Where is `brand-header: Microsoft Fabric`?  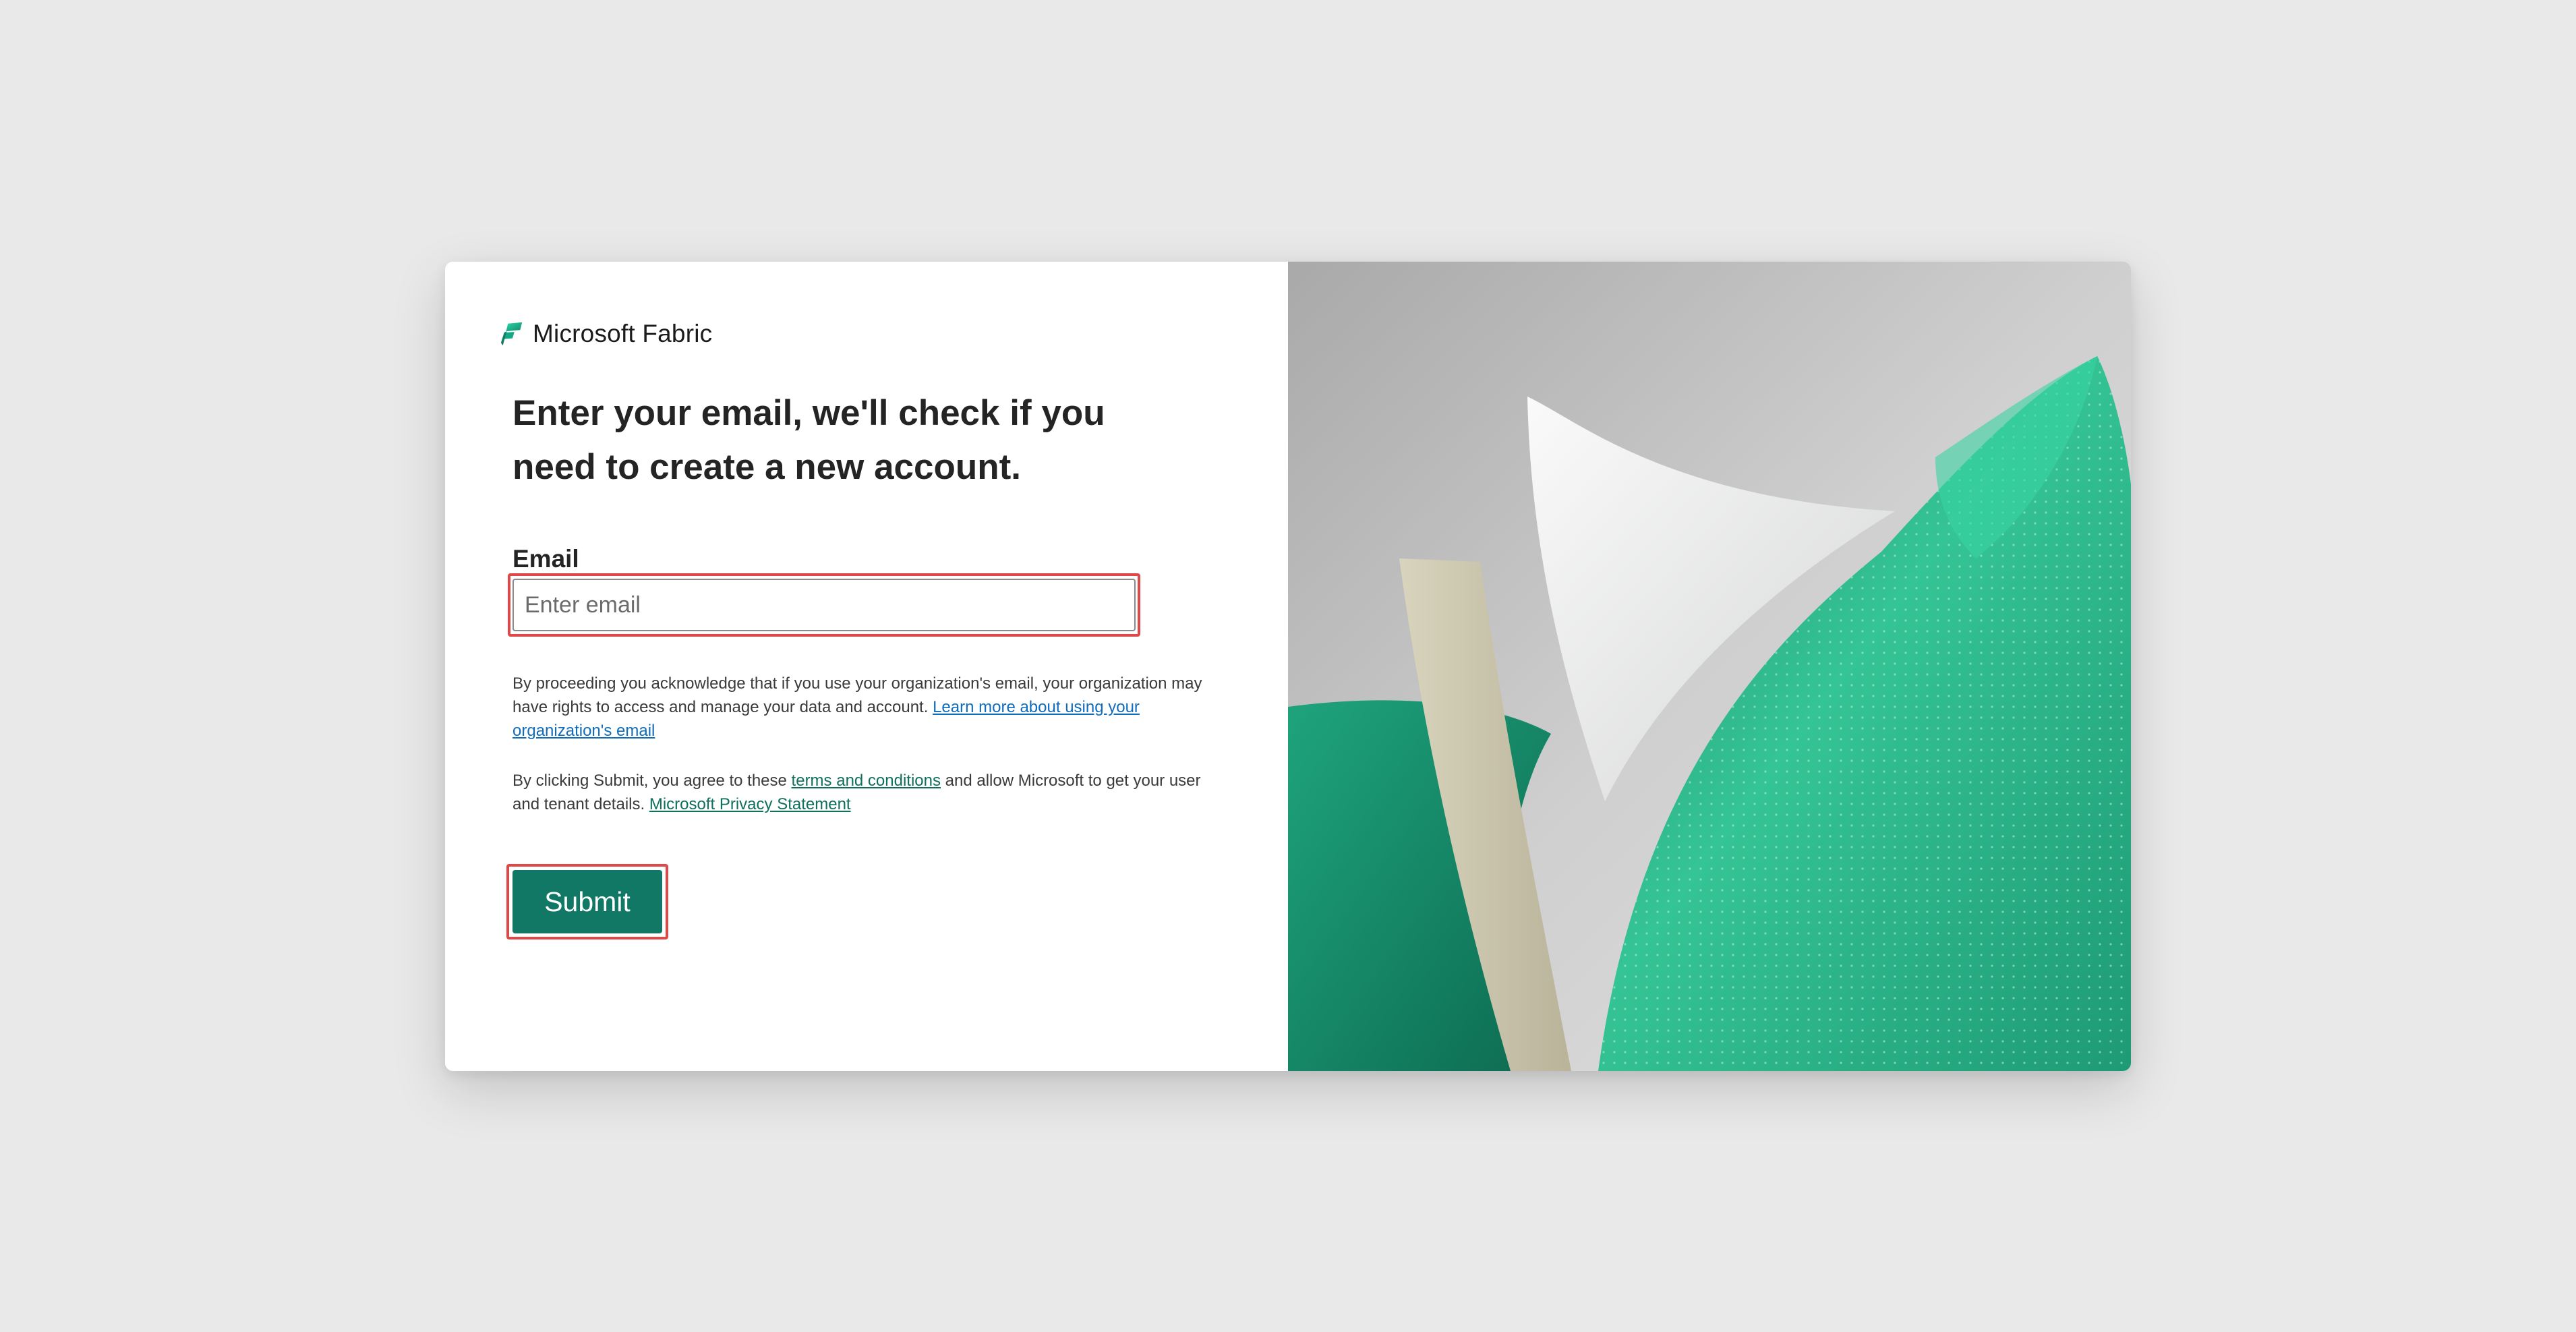 brand-header: Microsoft Fabric is located at coordinates (606, 334).